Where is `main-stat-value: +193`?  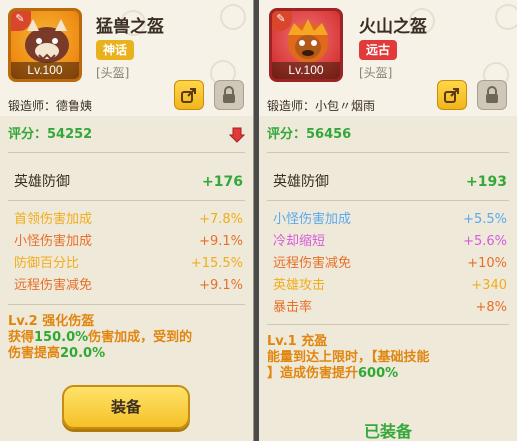
main-stat-value: +193 is located at coordinates (486, 182).